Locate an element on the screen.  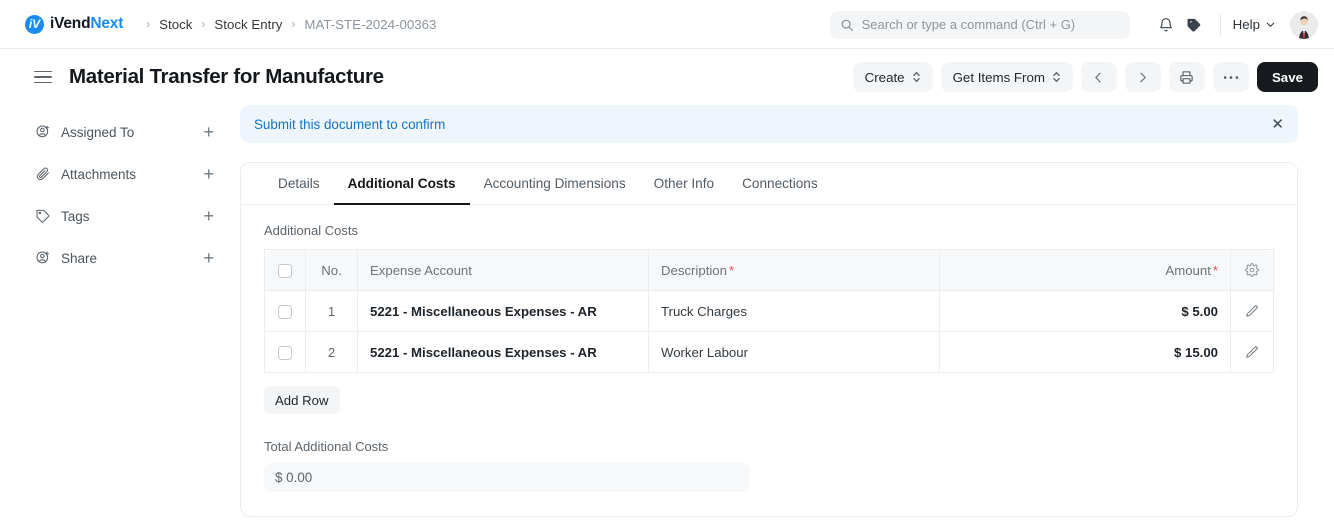
tab-additional-costs: Additional Costs is located at coordinates (401, 184).